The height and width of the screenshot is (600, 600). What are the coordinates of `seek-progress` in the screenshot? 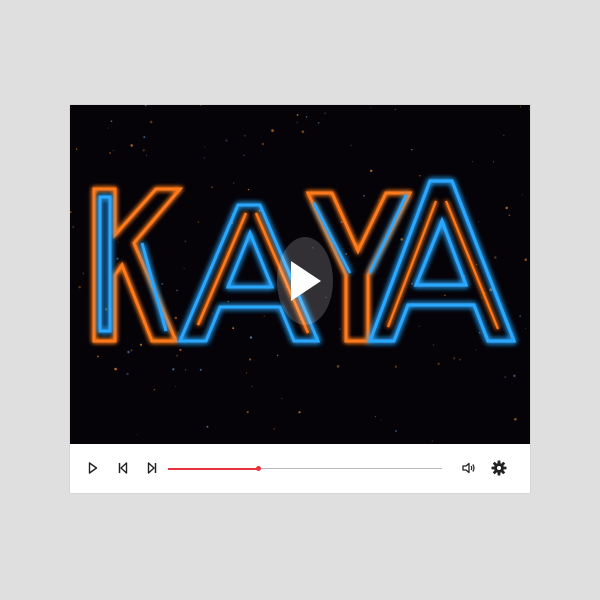 It's located at (213, 469).